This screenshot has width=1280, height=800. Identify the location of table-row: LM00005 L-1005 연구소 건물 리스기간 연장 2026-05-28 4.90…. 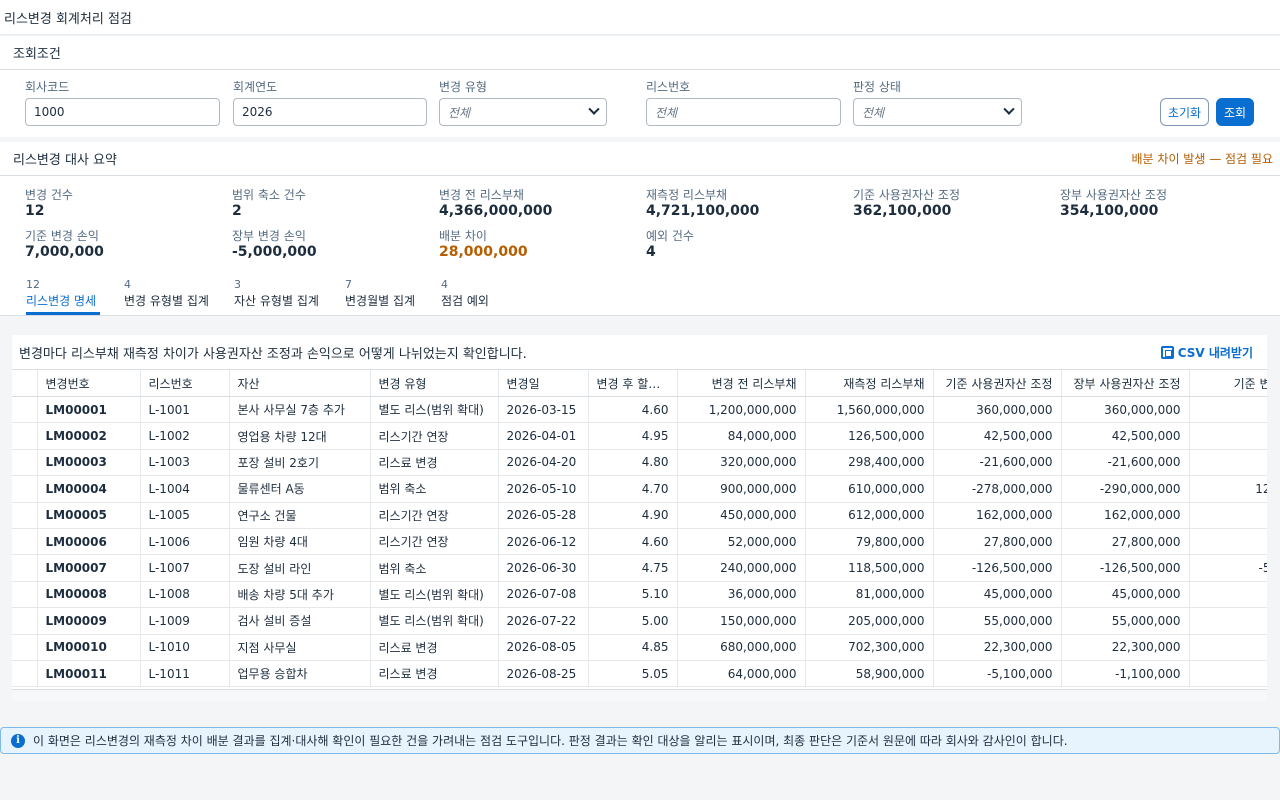
(639, 515).